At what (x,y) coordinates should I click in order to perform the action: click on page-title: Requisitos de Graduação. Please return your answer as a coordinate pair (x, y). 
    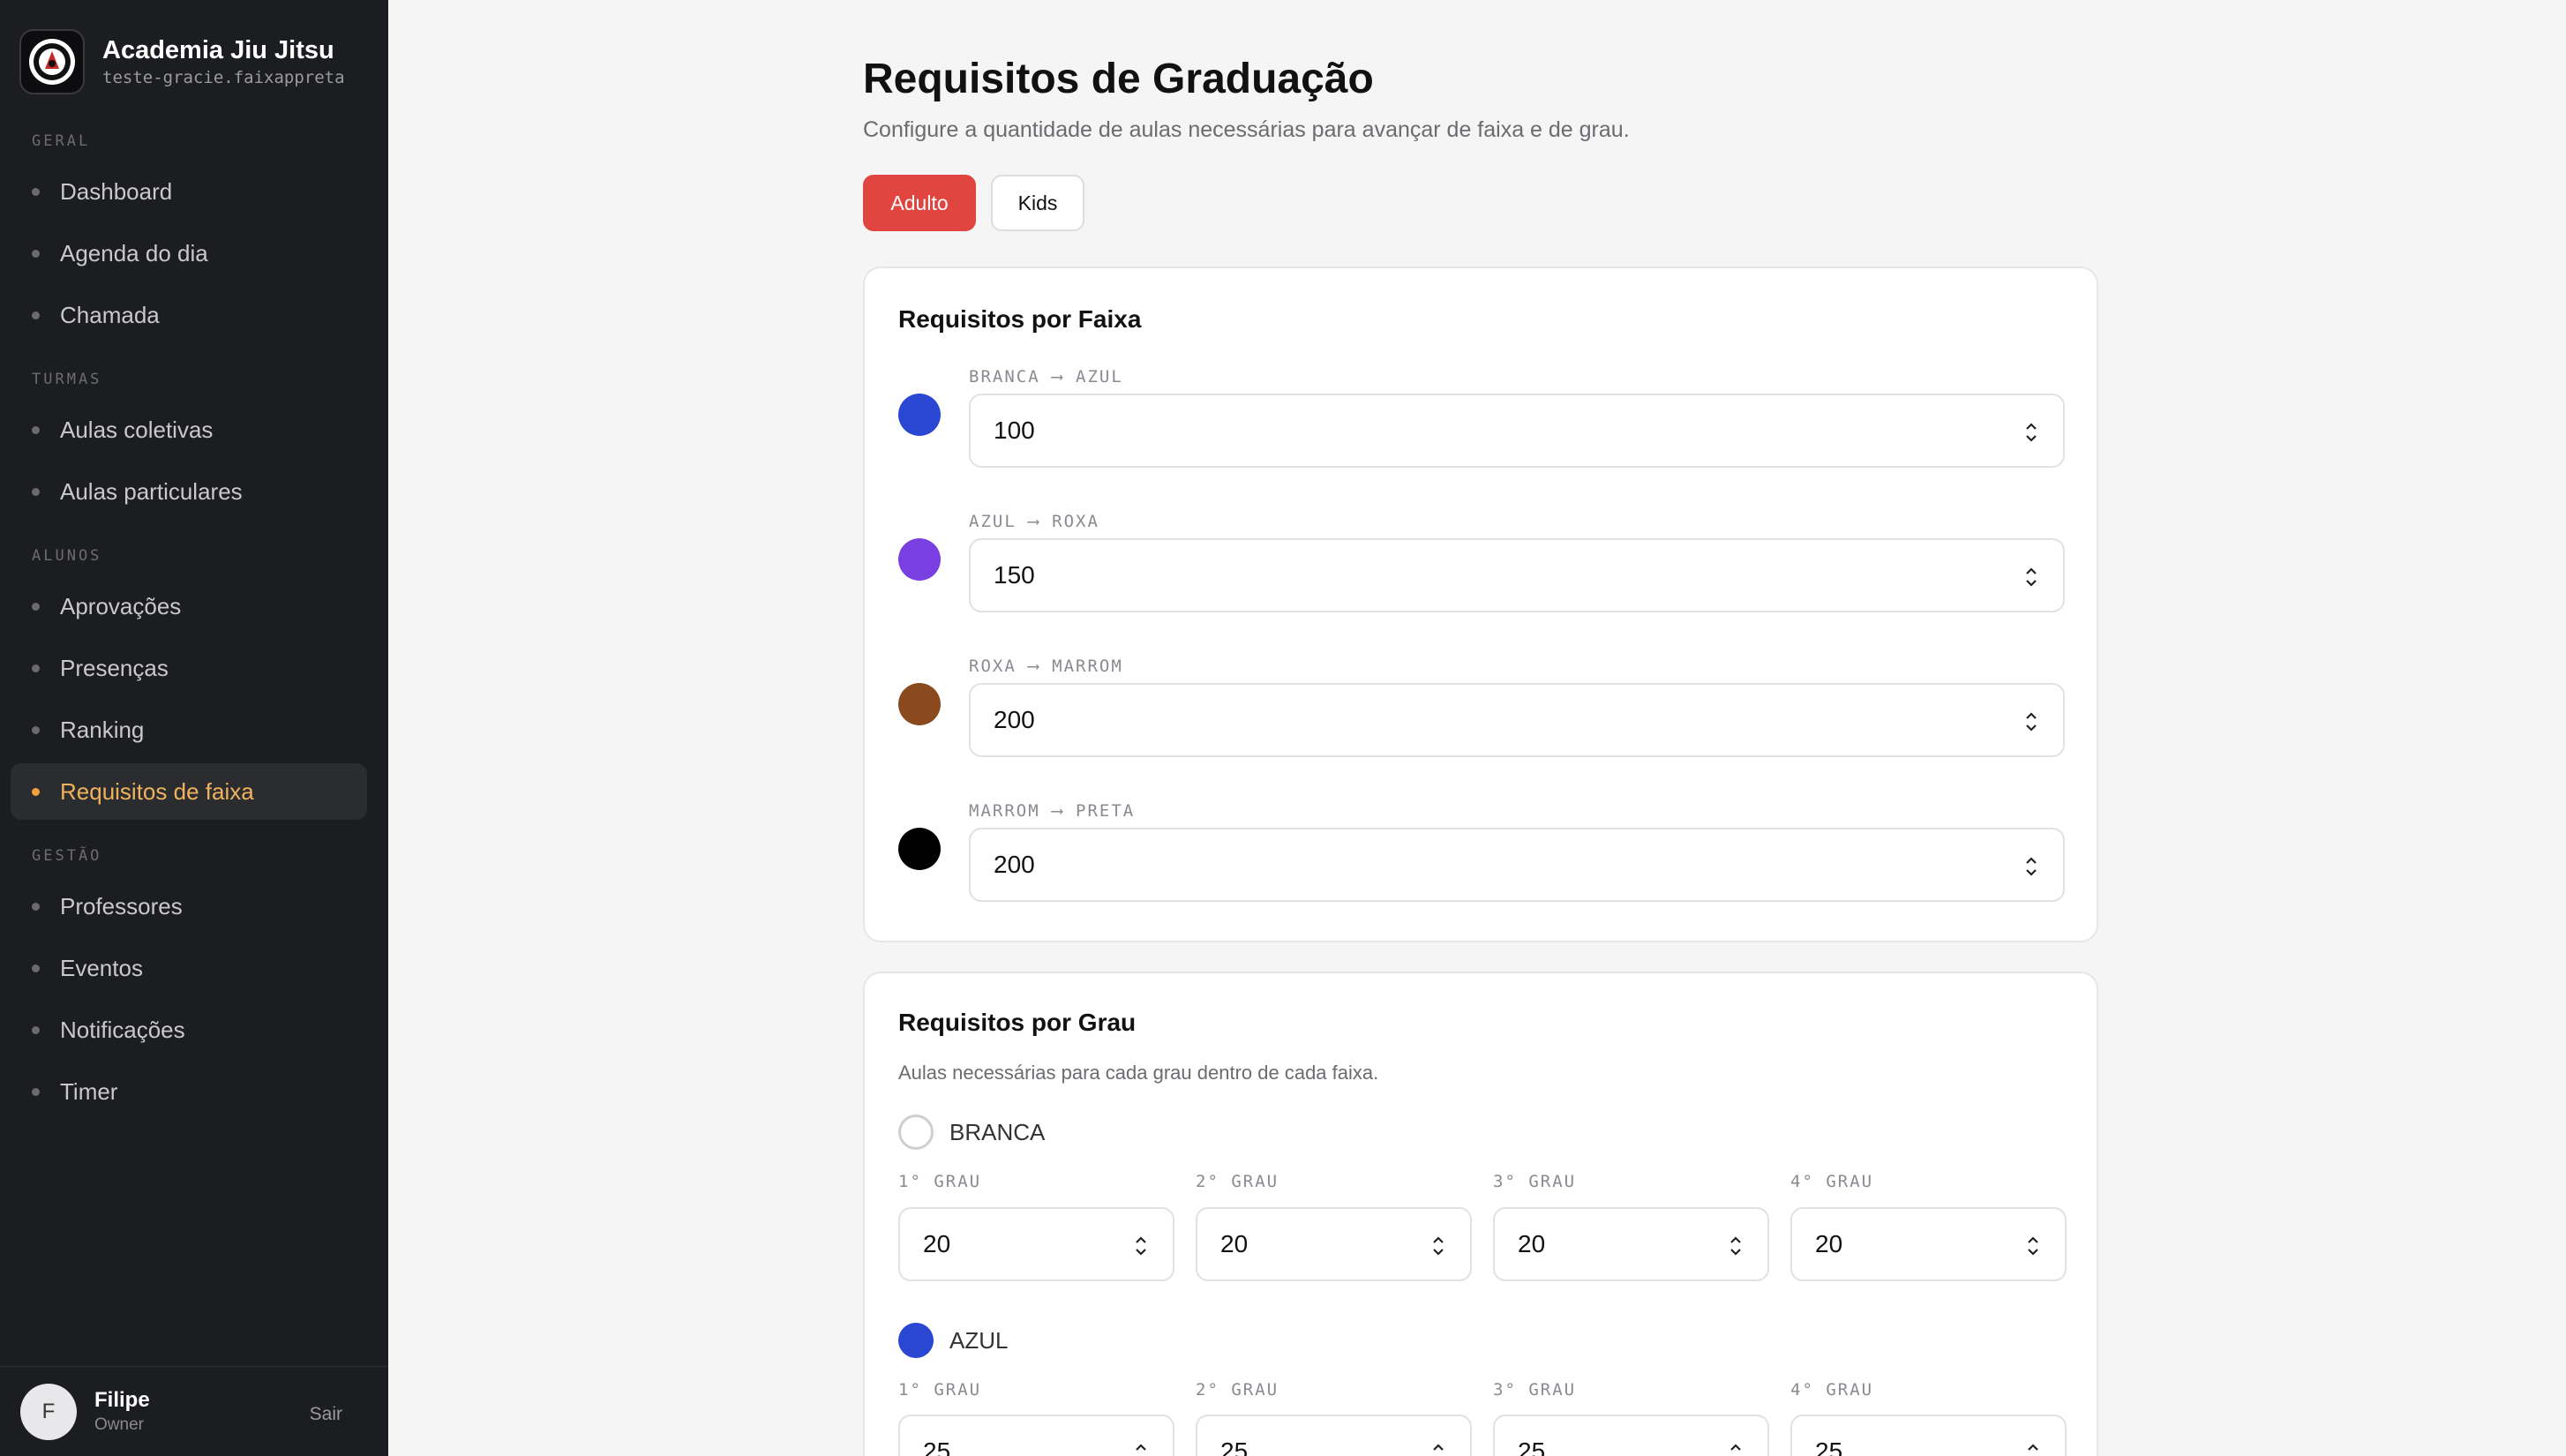
    Looking at the image, I should click on (1118, 79).